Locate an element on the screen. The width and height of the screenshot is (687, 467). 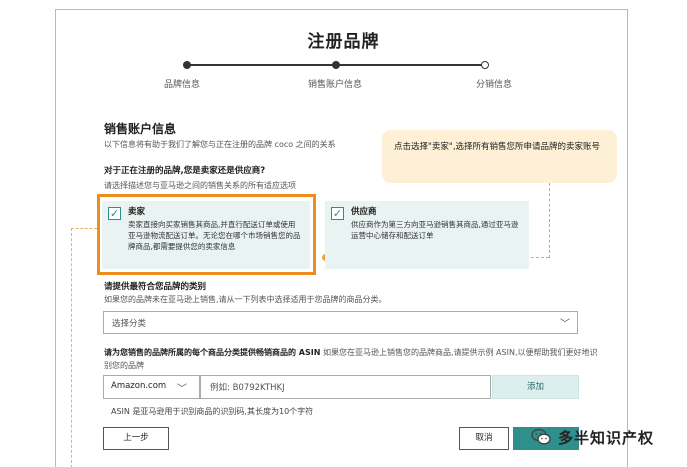
callout-tip: 点击选择"卖家",选择所有销售您所申请品牌的卖家账号 is located at coordinates (499, 156).